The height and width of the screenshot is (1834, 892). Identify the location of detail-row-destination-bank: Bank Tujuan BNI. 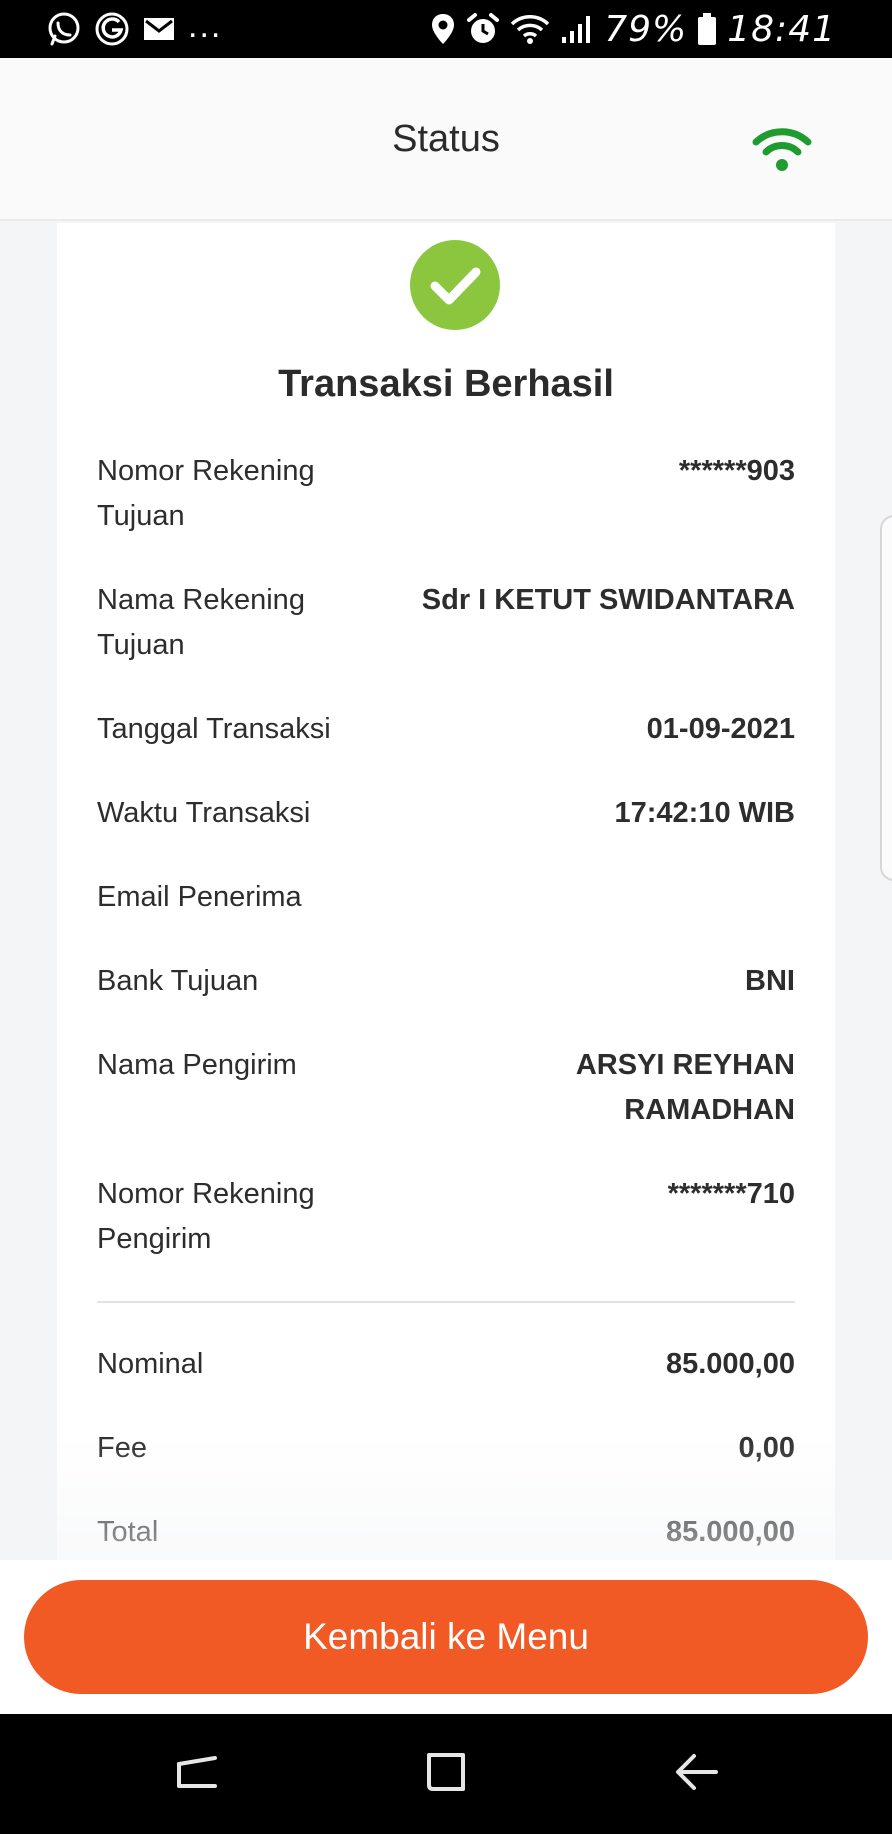
(446, 981).